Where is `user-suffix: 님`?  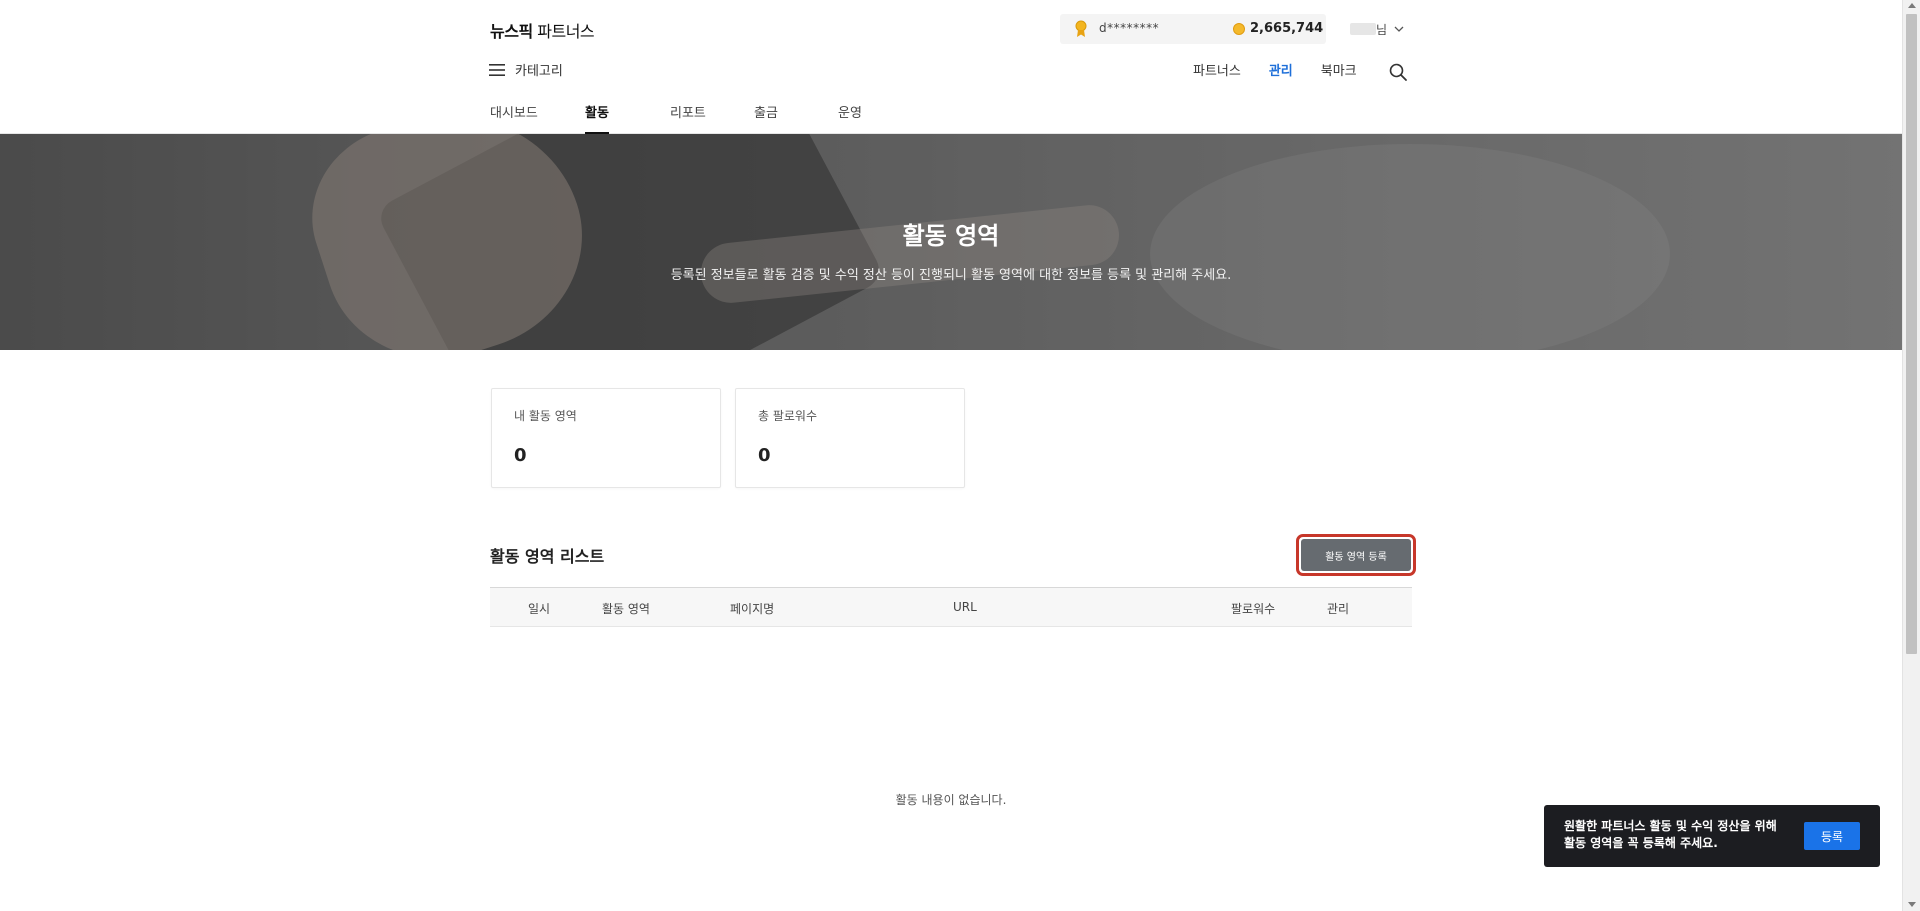
user-suffix: 님 is located at coordinates (1382, 29).